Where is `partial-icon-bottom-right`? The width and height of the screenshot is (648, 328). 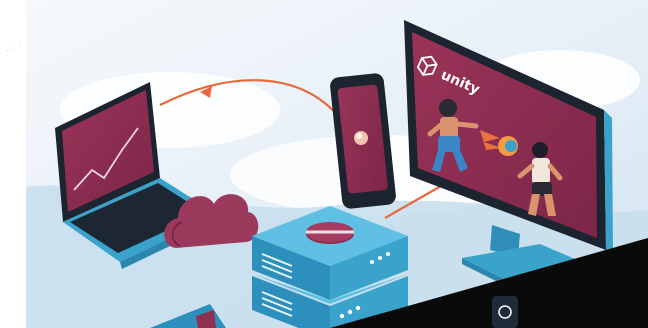 partial-icon-bottom-right is located at coordinates (505, 312).